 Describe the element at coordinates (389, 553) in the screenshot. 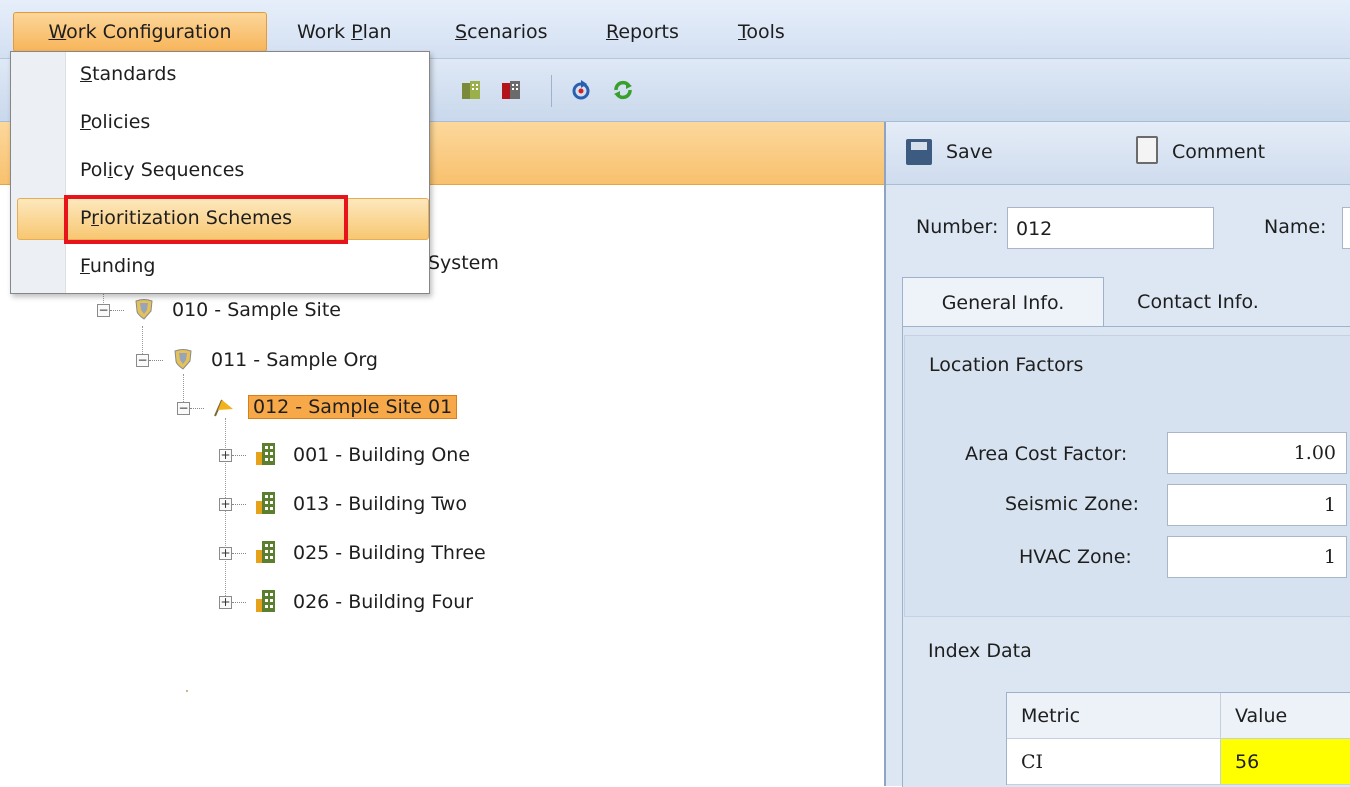

I see `tree-node-025: 025 - Building Three` at that location.